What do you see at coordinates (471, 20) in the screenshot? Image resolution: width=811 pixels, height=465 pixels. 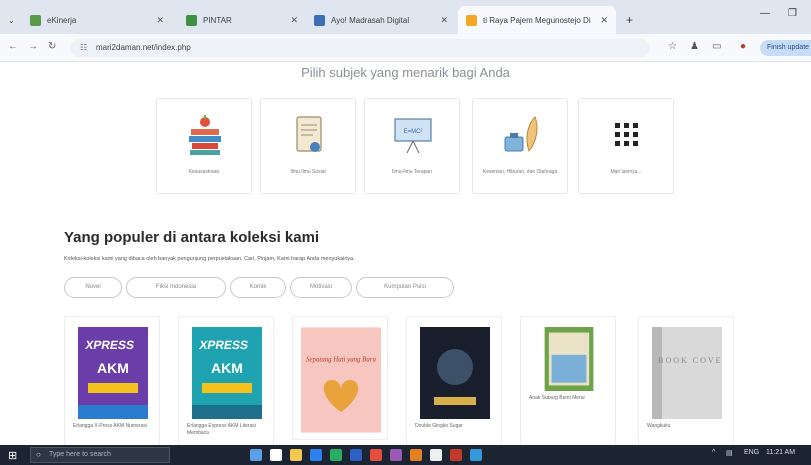 I see `book-favicon` at bounding box center [471, 20].